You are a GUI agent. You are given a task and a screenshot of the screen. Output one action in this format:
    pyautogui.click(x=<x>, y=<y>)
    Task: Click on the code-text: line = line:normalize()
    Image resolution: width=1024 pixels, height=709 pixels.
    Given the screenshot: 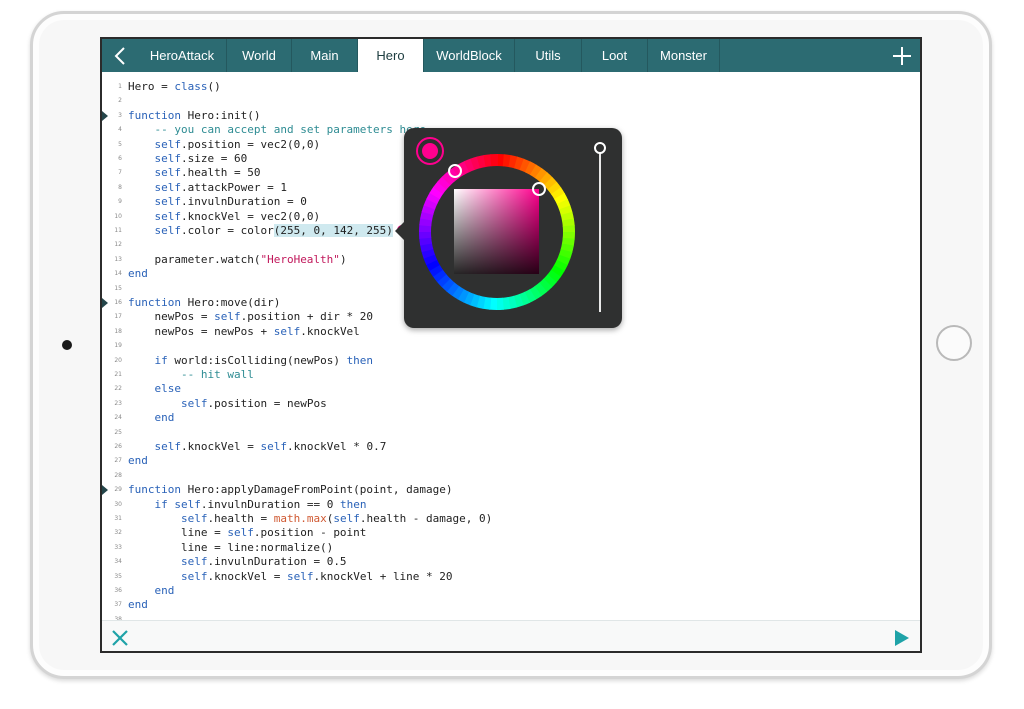 What is the action you would take?
    pyautogui.click(x=230, y=548)
    